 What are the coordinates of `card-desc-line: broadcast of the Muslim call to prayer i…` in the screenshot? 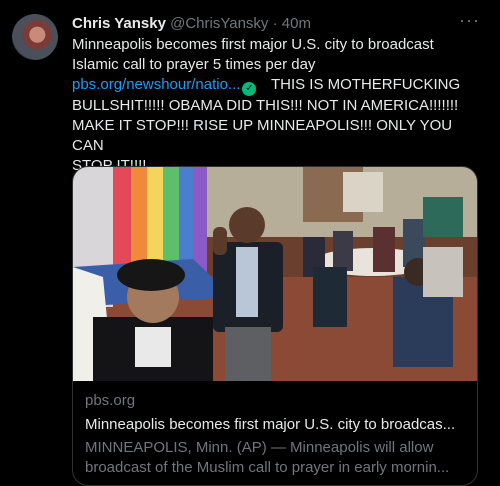 It's located at (267, 467).